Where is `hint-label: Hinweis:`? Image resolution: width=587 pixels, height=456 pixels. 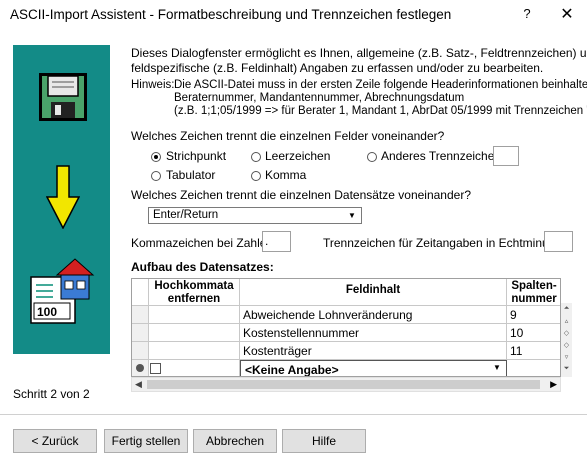 hint-label: Hinweis: is located at coordinates (153, 85).